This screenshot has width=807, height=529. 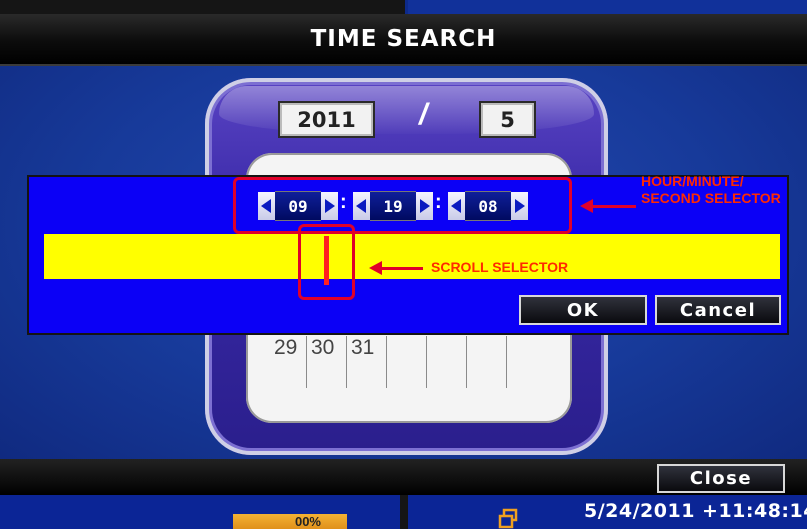 I want to click on day-cell: 29, so click(x=288, y=362).